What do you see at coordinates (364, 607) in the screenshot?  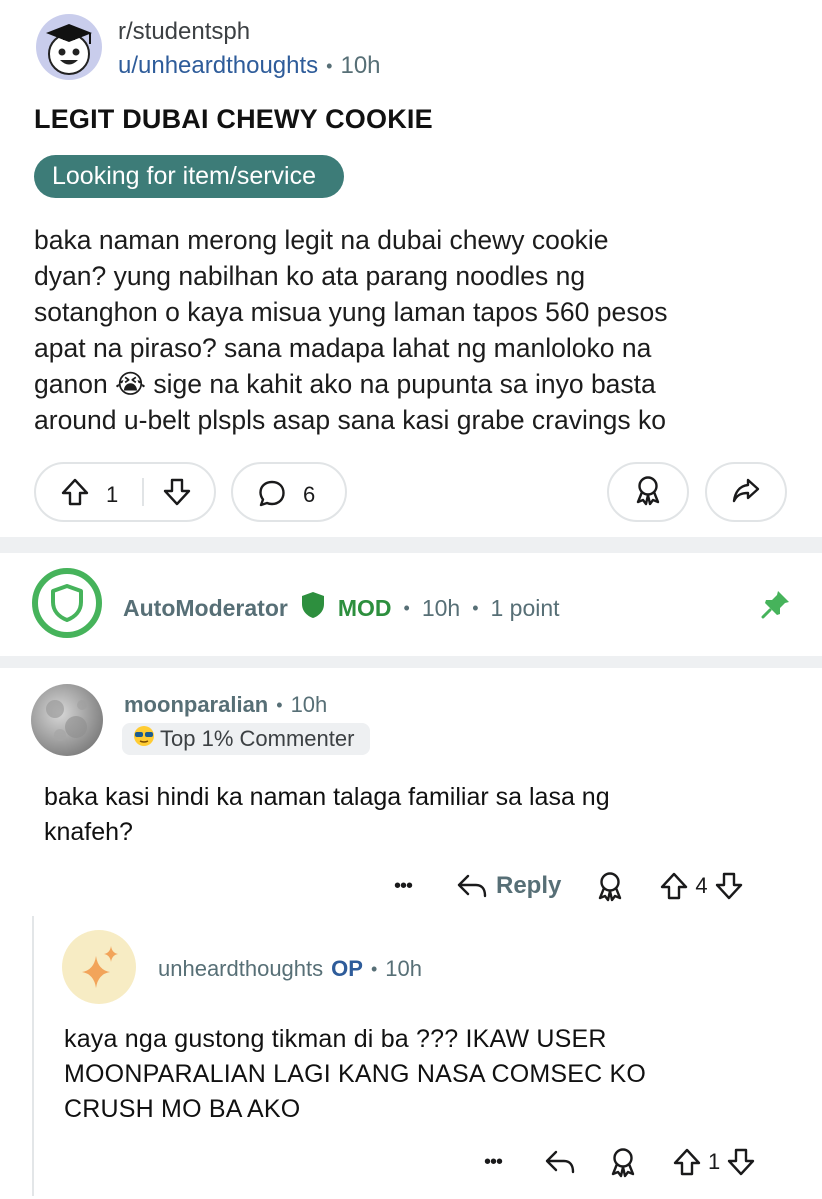 I see `mod-badge: MOD` at bounding box center [364, 607].